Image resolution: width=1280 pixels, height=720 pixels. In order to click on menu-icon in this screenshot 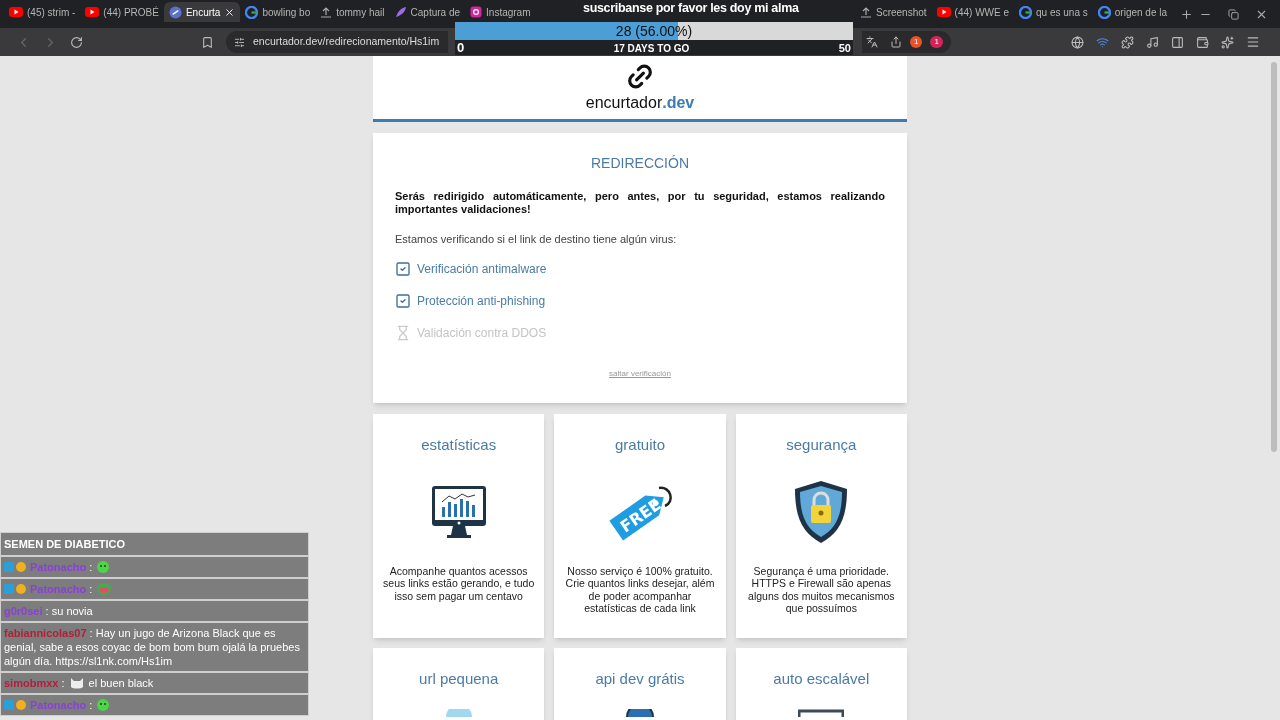, I will do `click(1253, 42)`.